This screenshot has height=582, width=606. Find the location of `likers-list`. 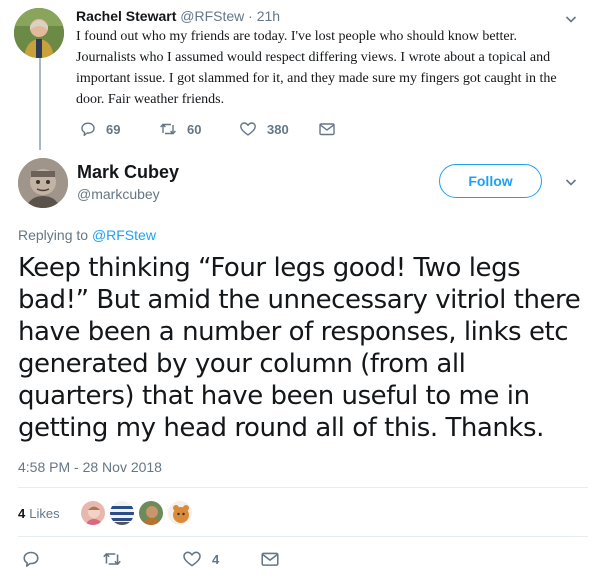

likers-list is located at coordinates (138, 513).